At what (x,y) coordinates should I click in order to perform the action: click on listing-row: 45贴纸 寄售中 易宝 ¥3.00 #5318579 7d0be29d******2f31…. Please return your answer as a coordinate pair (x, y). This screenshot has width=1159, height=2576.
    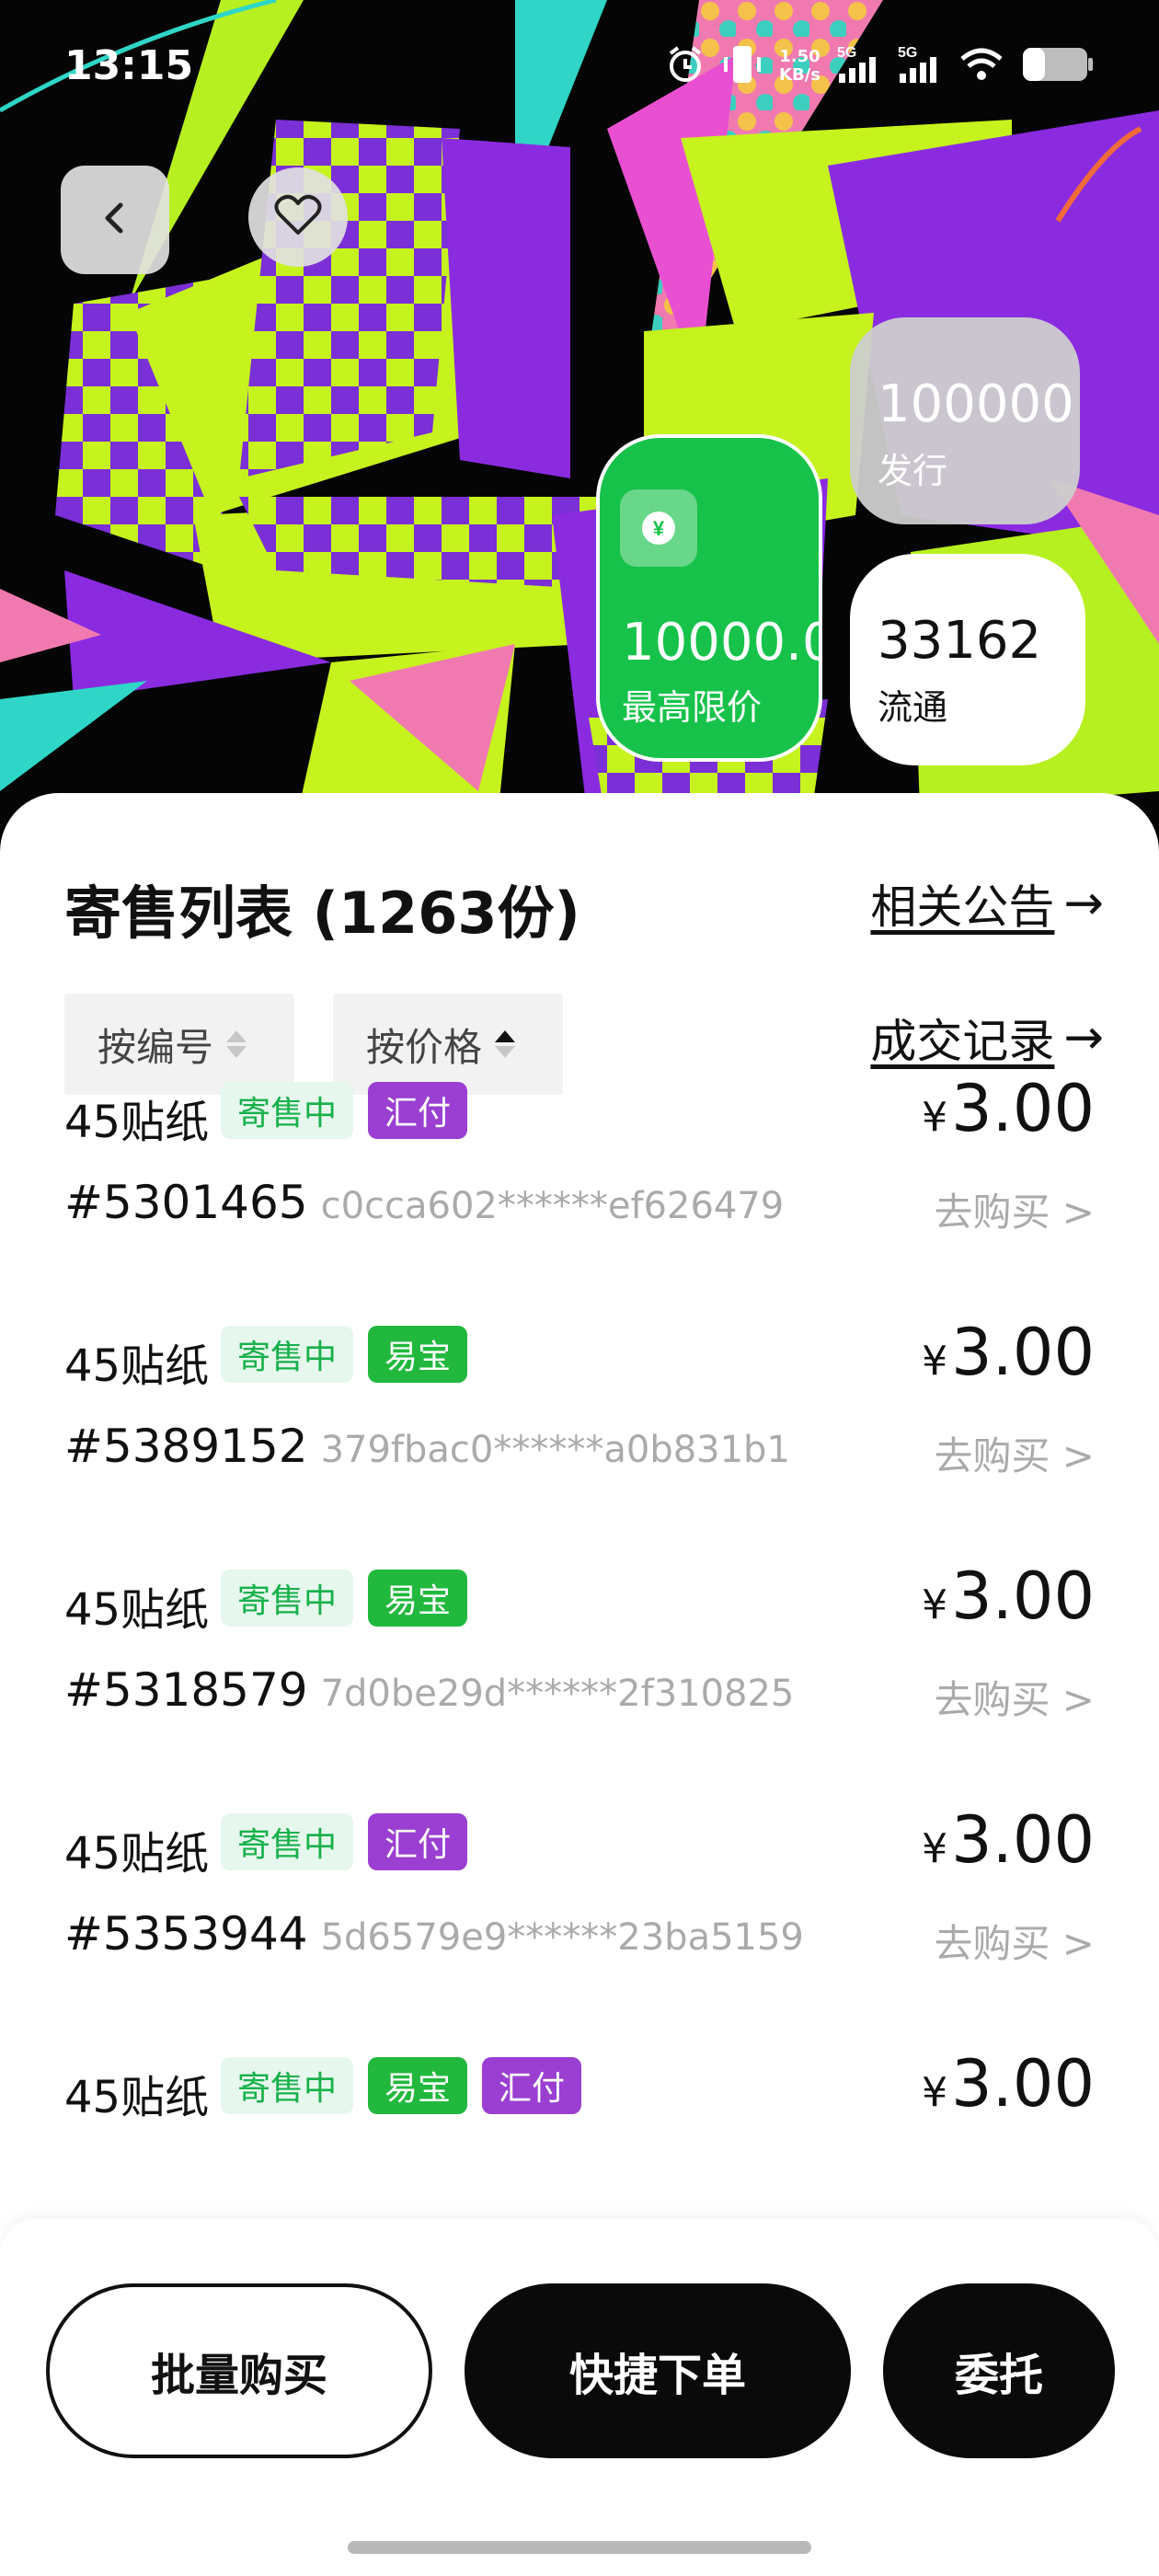
    Looking at the image, I should click on (579, 1676).